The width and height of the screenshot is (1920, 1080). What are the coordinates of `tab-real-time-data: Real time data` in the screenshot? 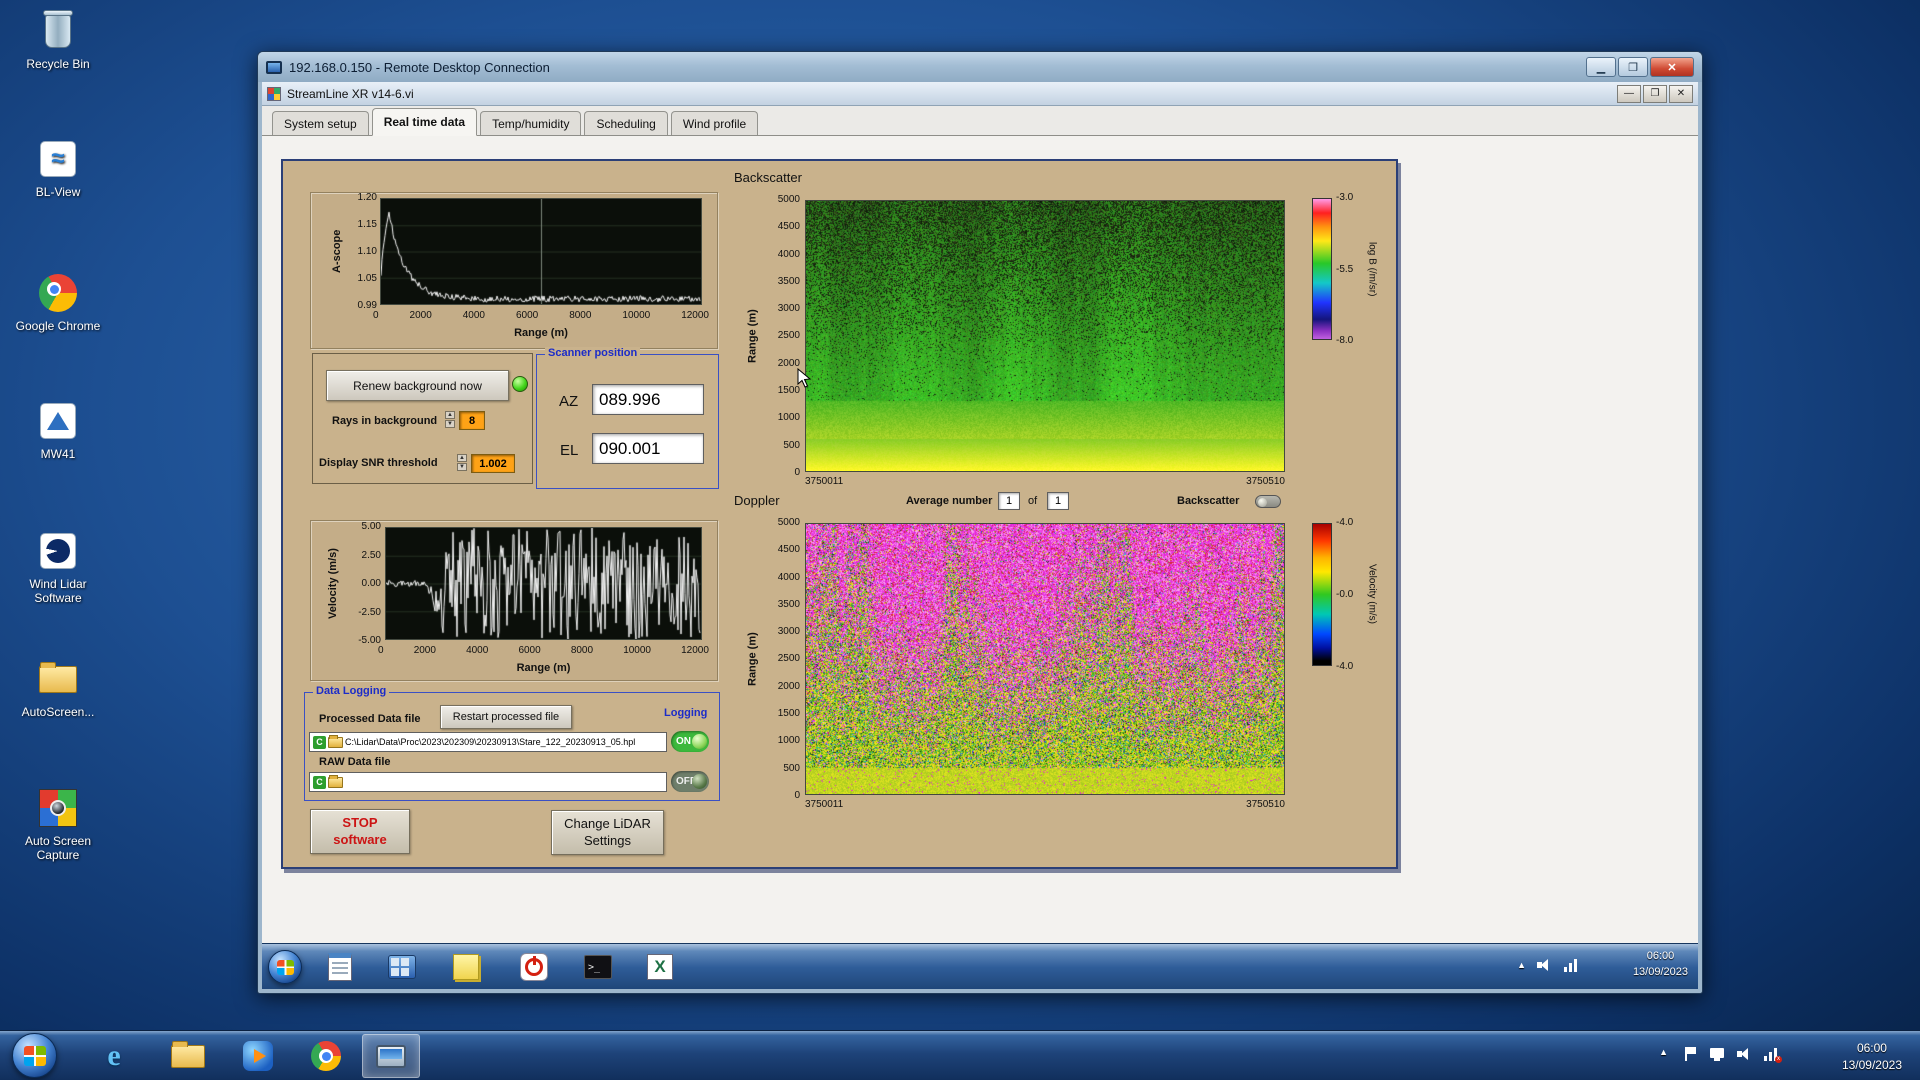 It's located at (424, 122).